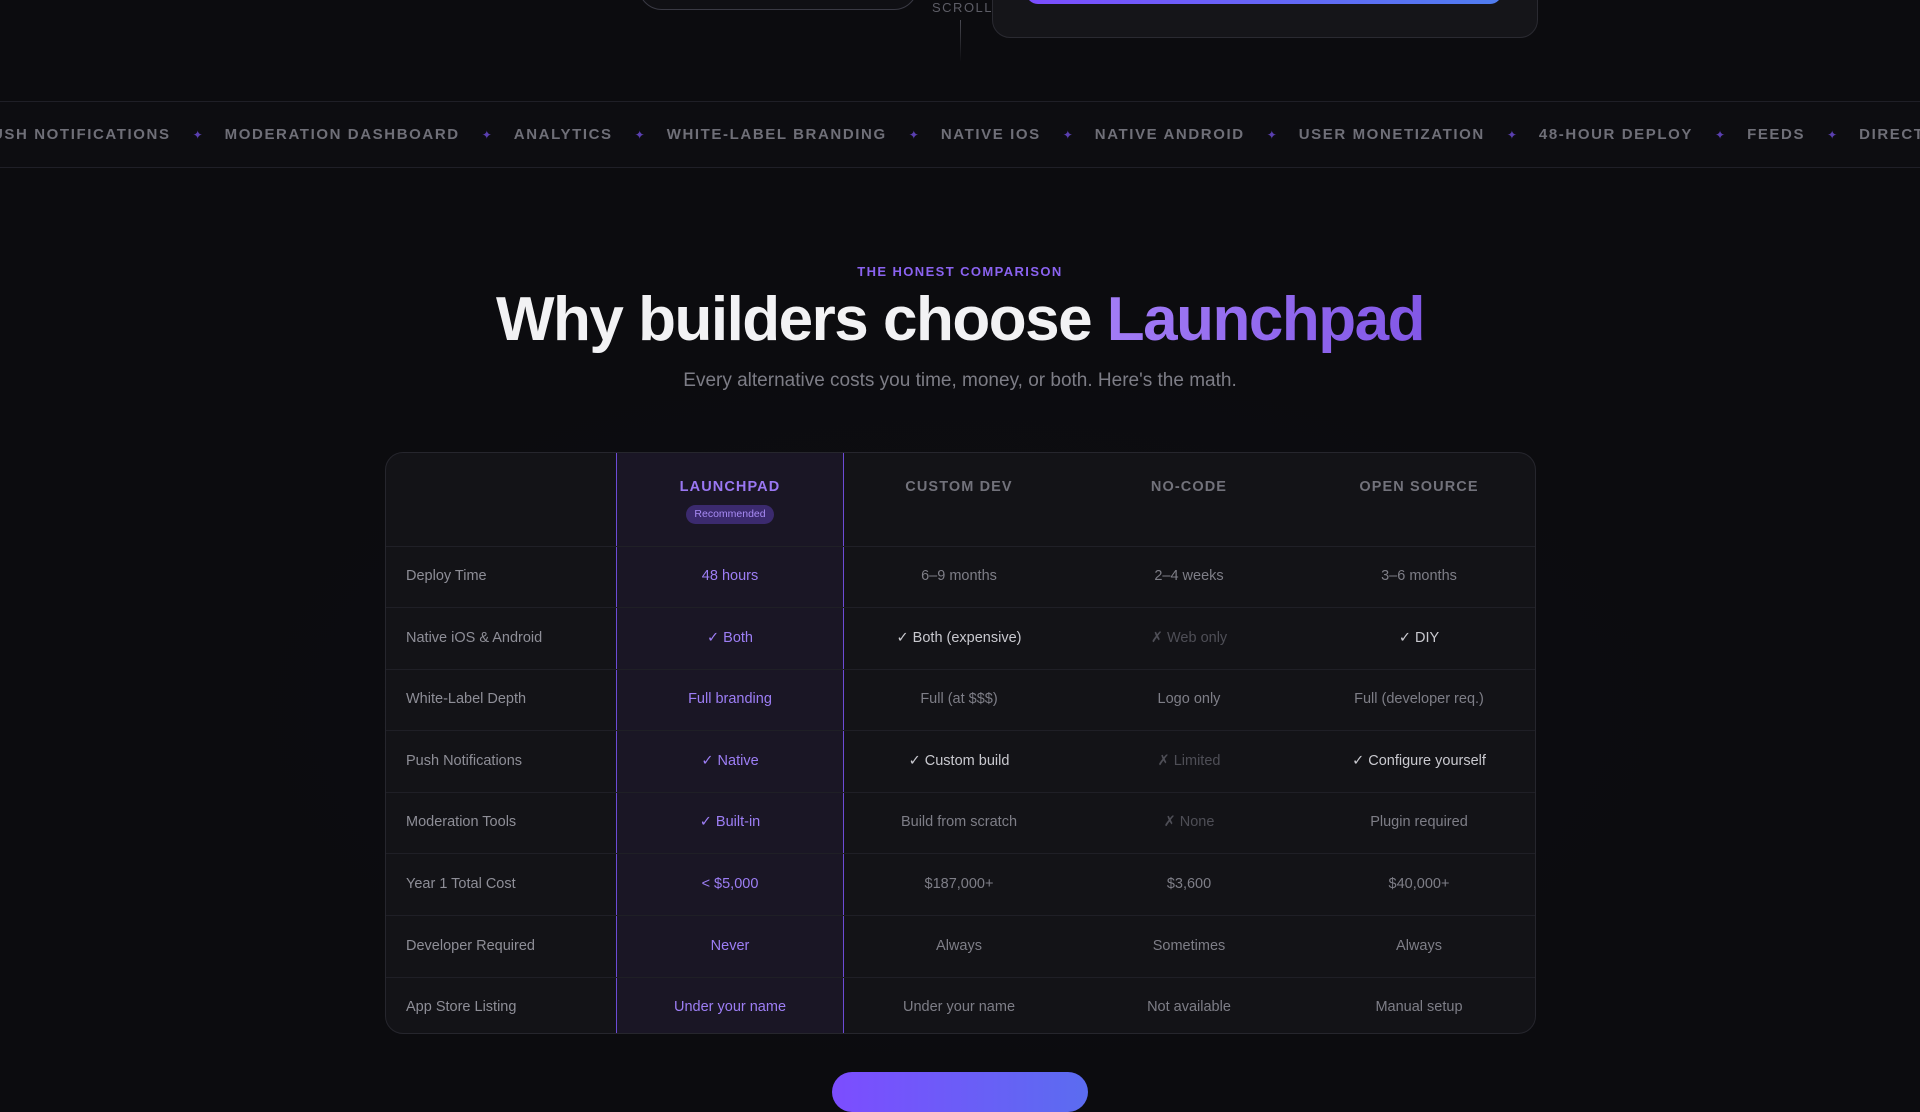 This screenshot has width=1920, height=1112. Describe the element at coordinates (1265, 19) in the screenshot. I see `hero-card` at that location.